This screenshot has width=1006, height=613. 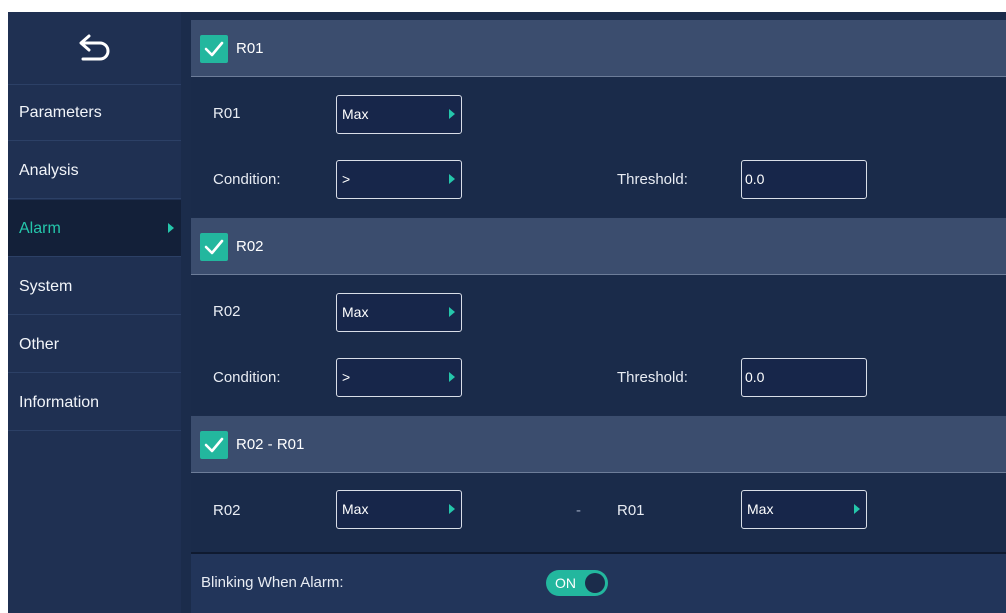 What do you see at coordinates (94, 170) in the screenshot?
I see `sidebar-item-analysis: Analysis` at bounding box center [94, 170].